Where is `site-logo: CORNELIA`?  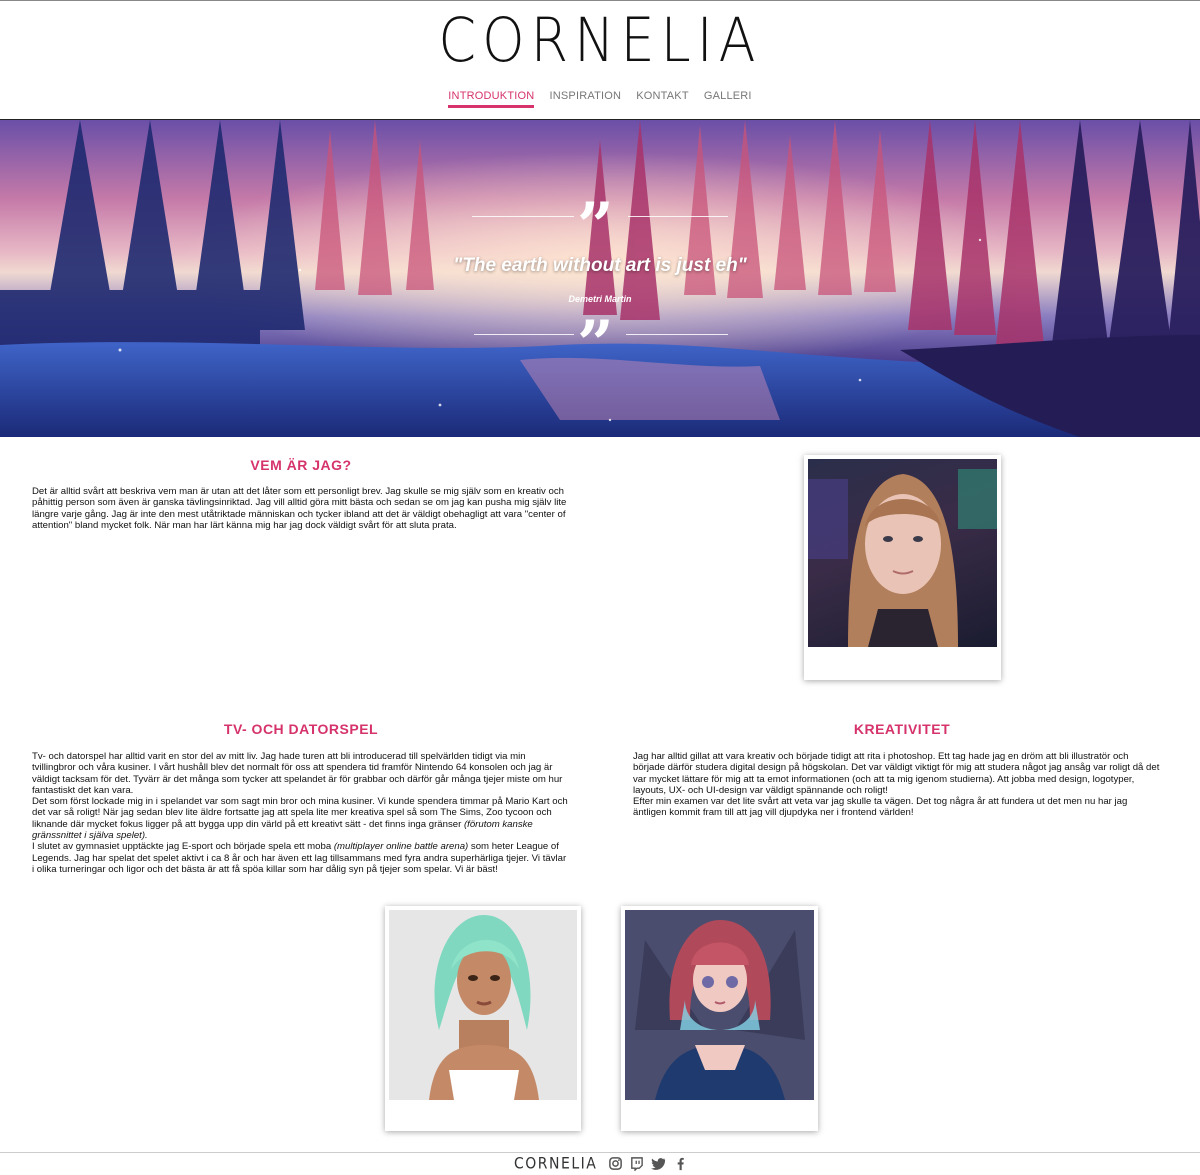
site-logo: CORNELIA is located at coordinates (600, 40).